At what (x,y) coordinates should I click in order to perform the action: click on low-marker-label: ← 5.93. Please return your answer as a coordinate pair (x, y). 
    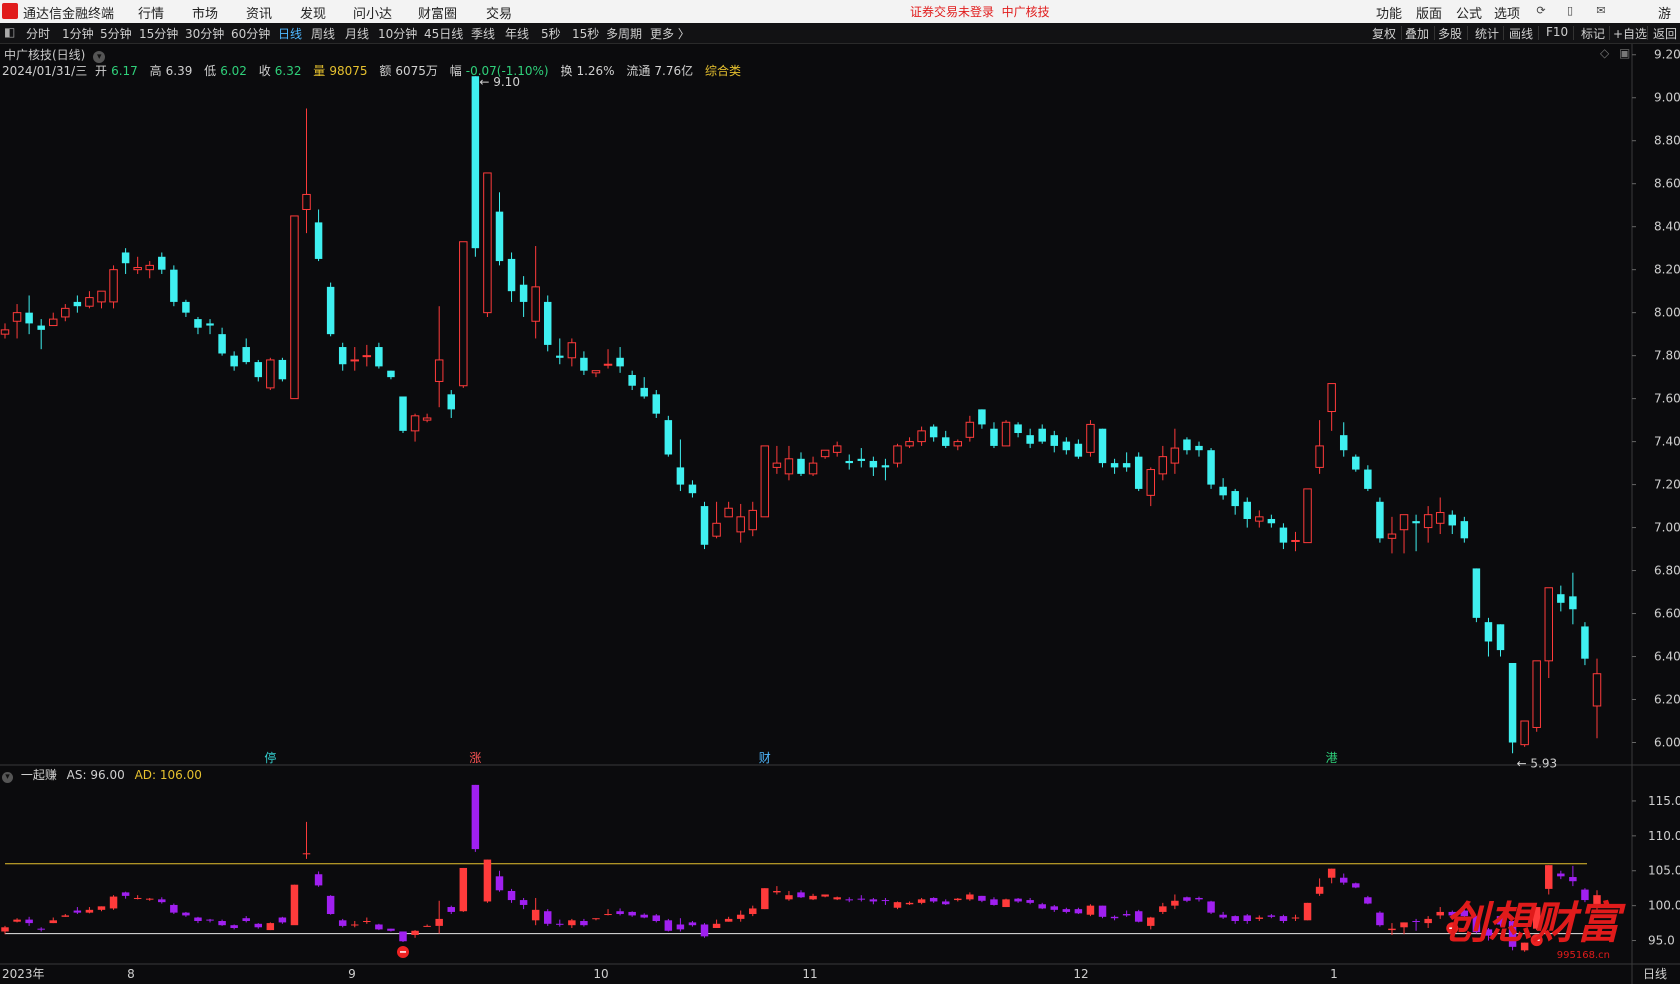
    Looking at the image, I should click on (1537, 763).